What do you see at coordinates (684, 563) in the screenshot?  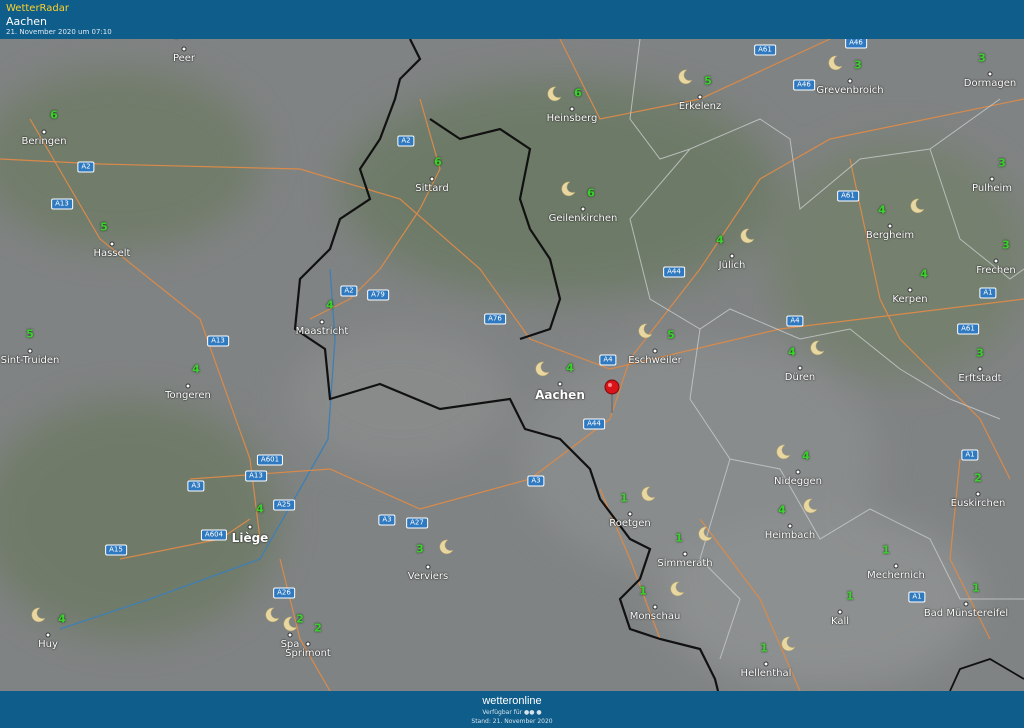 I see `city-label: Simmerath` at bounding box center [684, 563].